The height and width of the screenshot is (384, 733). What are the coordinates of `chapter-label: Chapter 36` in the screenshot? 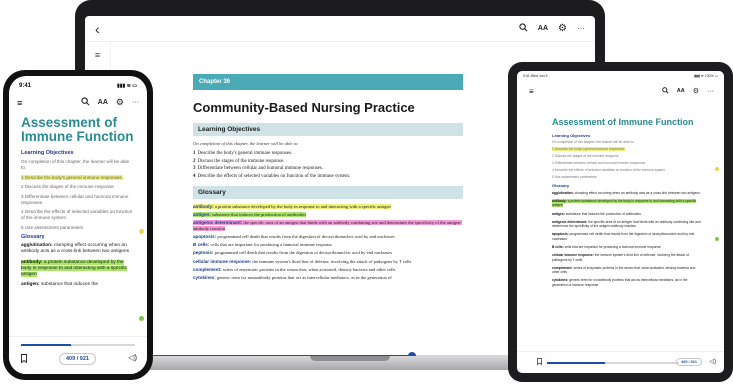 It's located at (328, 82).